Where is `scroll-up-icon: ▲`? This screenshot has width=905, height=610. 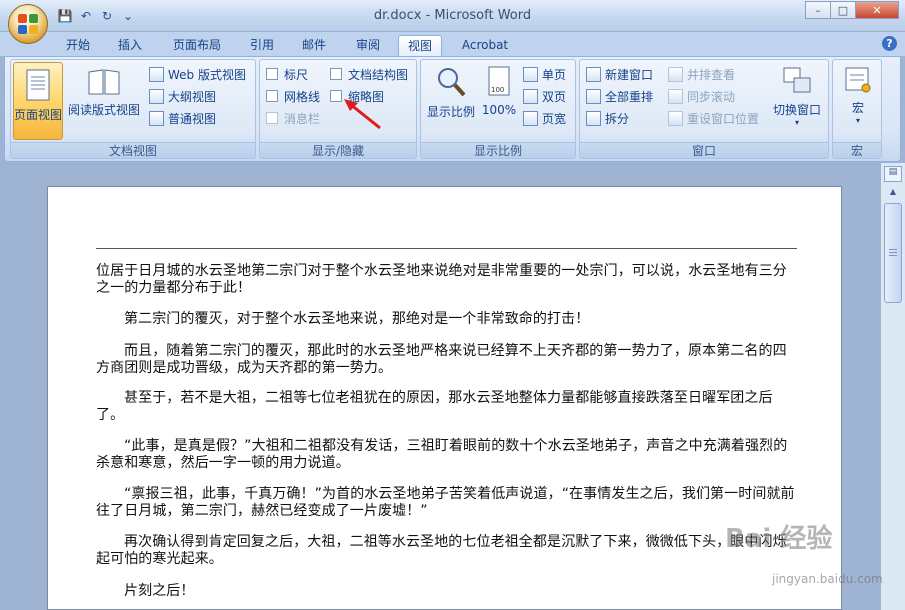
scroll-up-icon: ▲ is located at coordinates (893, 194).